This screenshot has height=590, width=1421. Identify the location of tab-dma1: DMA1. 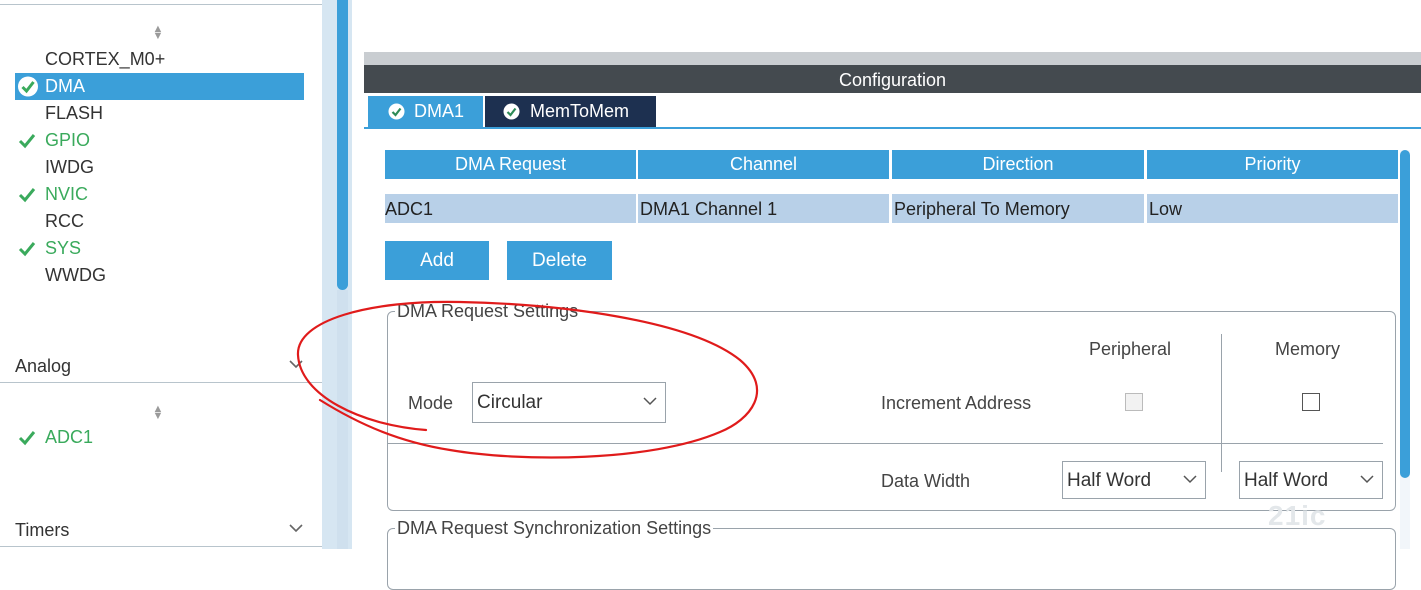
(425, 111).